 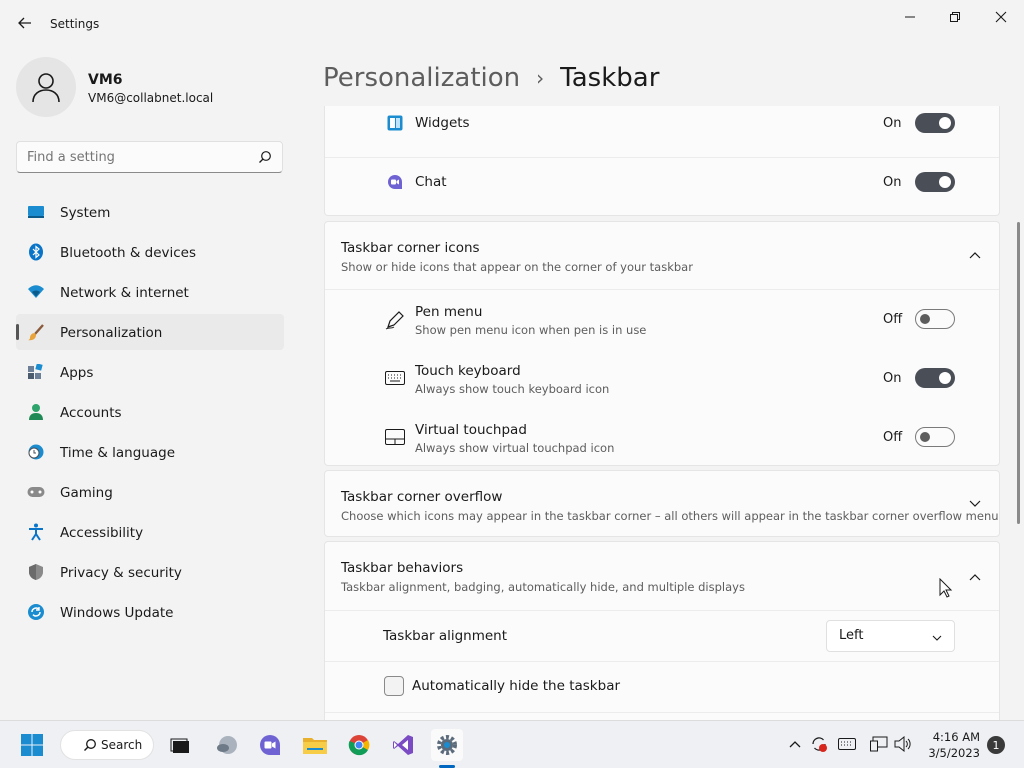 I want to click on touch-keyboard-tray-icon, so click(x=847, y=744).